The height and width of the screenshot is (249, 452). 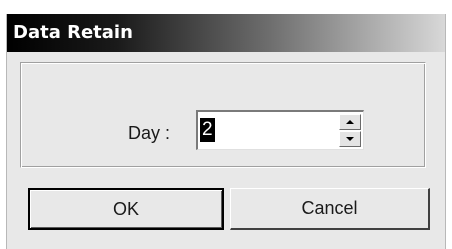 What do you see at coordinates (73, 32) in the screenshot?
I see `dialog-title: Data Retain` at bounding box center [73, 32].